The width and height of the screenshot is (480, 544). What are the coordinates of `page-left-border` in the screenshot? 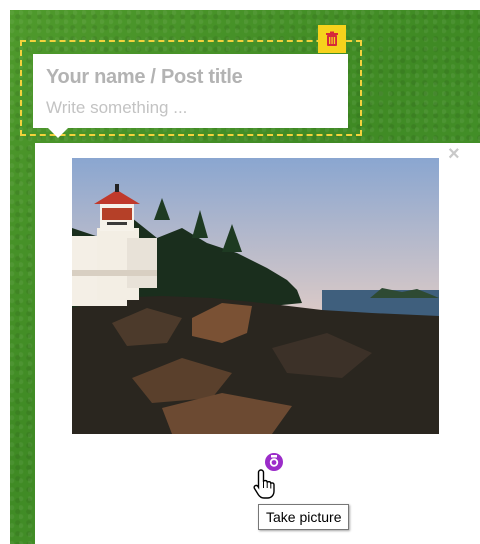 It's located at (5, 272).